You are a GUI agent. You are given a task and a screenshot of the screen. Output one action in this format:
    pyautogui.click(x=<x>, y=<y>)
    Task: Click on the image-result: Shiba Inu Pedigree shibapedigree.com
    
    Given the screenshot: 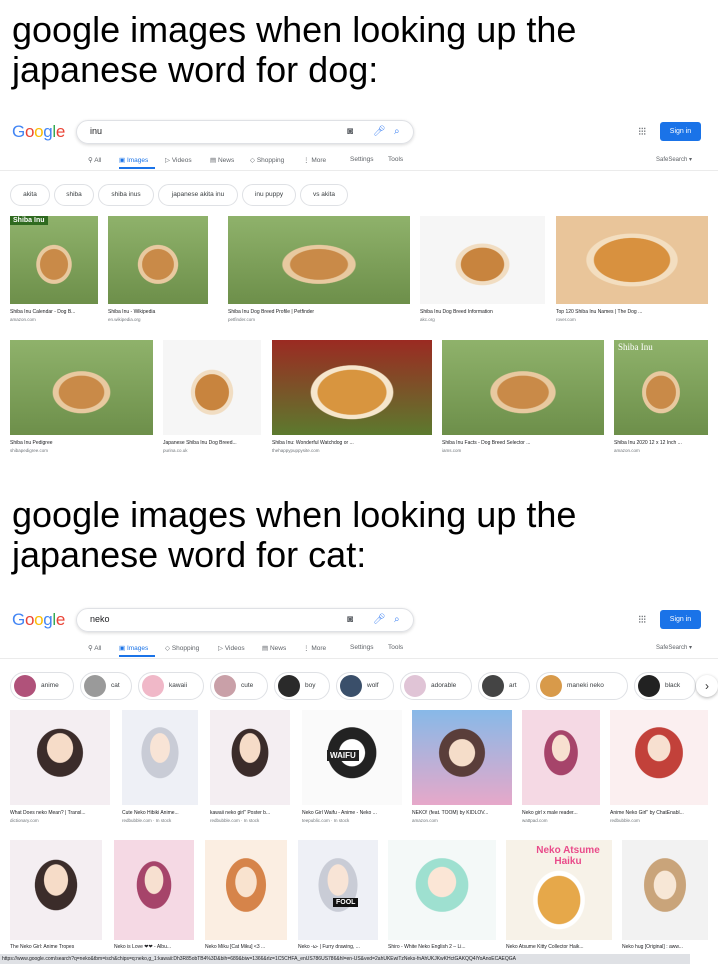 What is the action you would take?
    pyautogui.click(x=81, y=400)
    